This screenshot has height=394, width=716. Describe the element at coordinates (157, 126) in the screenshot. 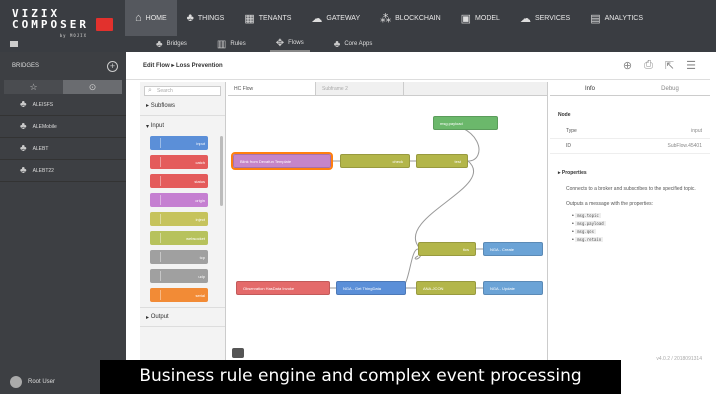

I see `input-label: Input` at that location.